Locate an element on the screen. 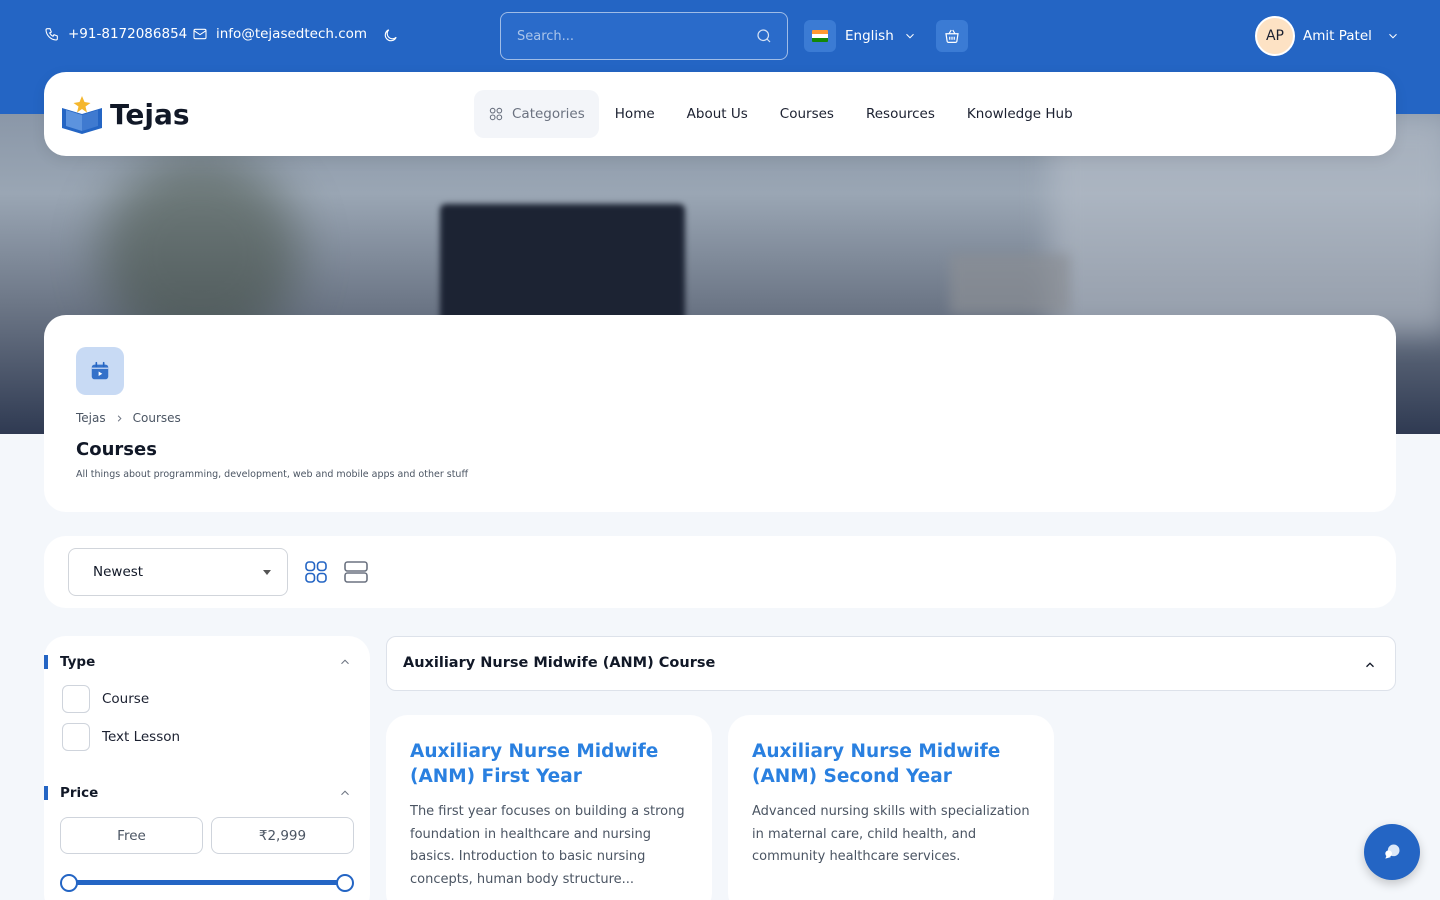 The width and height of the screenshot is (1440, 900). chat-icon is located at coordinates (1392, 851).